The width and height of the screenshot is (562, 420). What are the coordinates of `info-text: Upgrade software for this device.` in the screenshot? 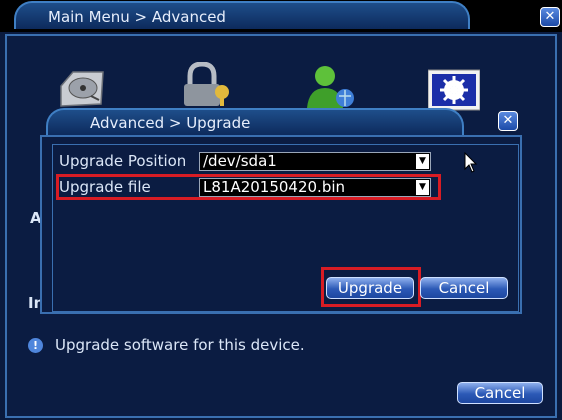 It's located at (180, 345).